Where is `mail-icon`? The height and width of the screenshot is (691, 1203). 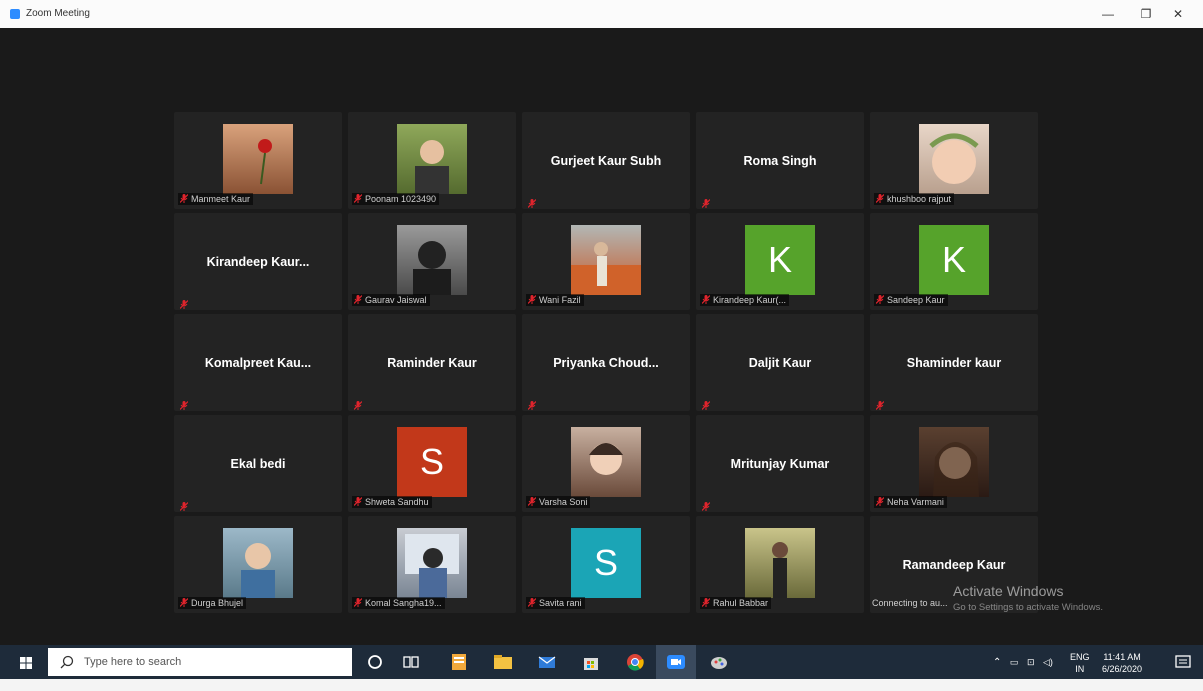 mail-icon is located at coordinates (547, 662).